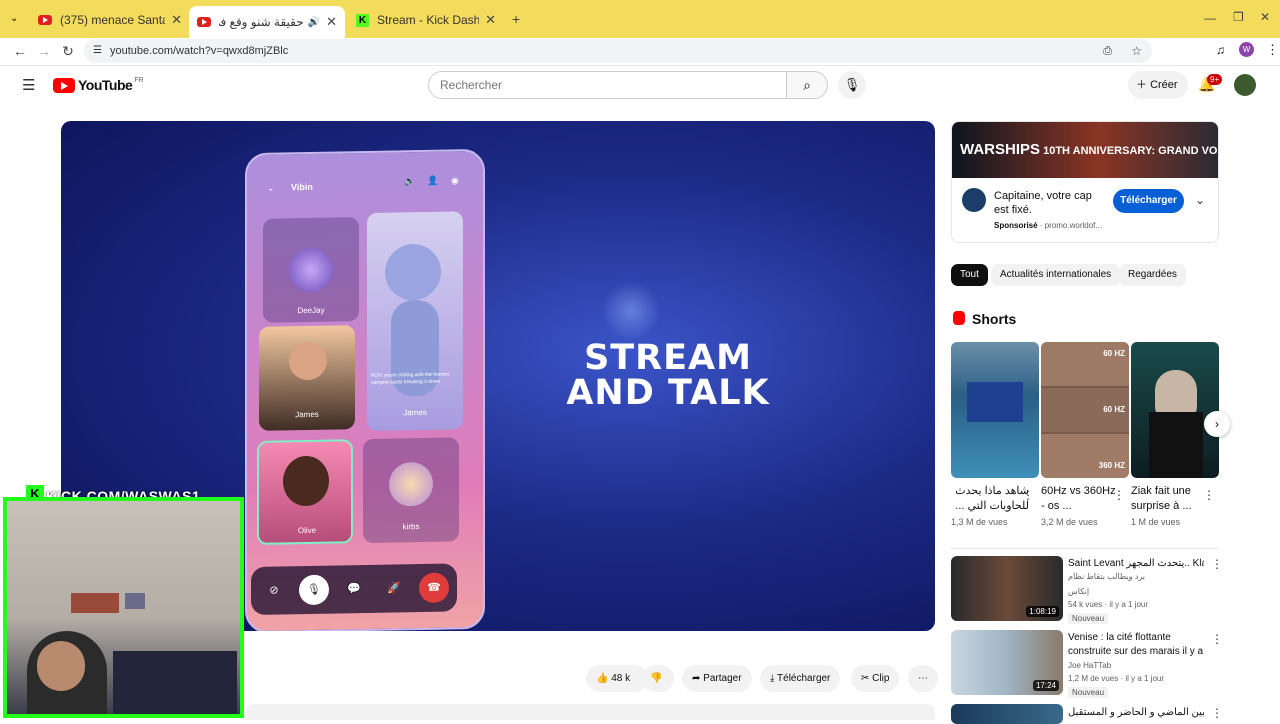 This screenshot has width=1280, height=724. Describe the element at coordinates (362, 20) in the screenshot. I see `kick-favicon-icon: K` at that location.